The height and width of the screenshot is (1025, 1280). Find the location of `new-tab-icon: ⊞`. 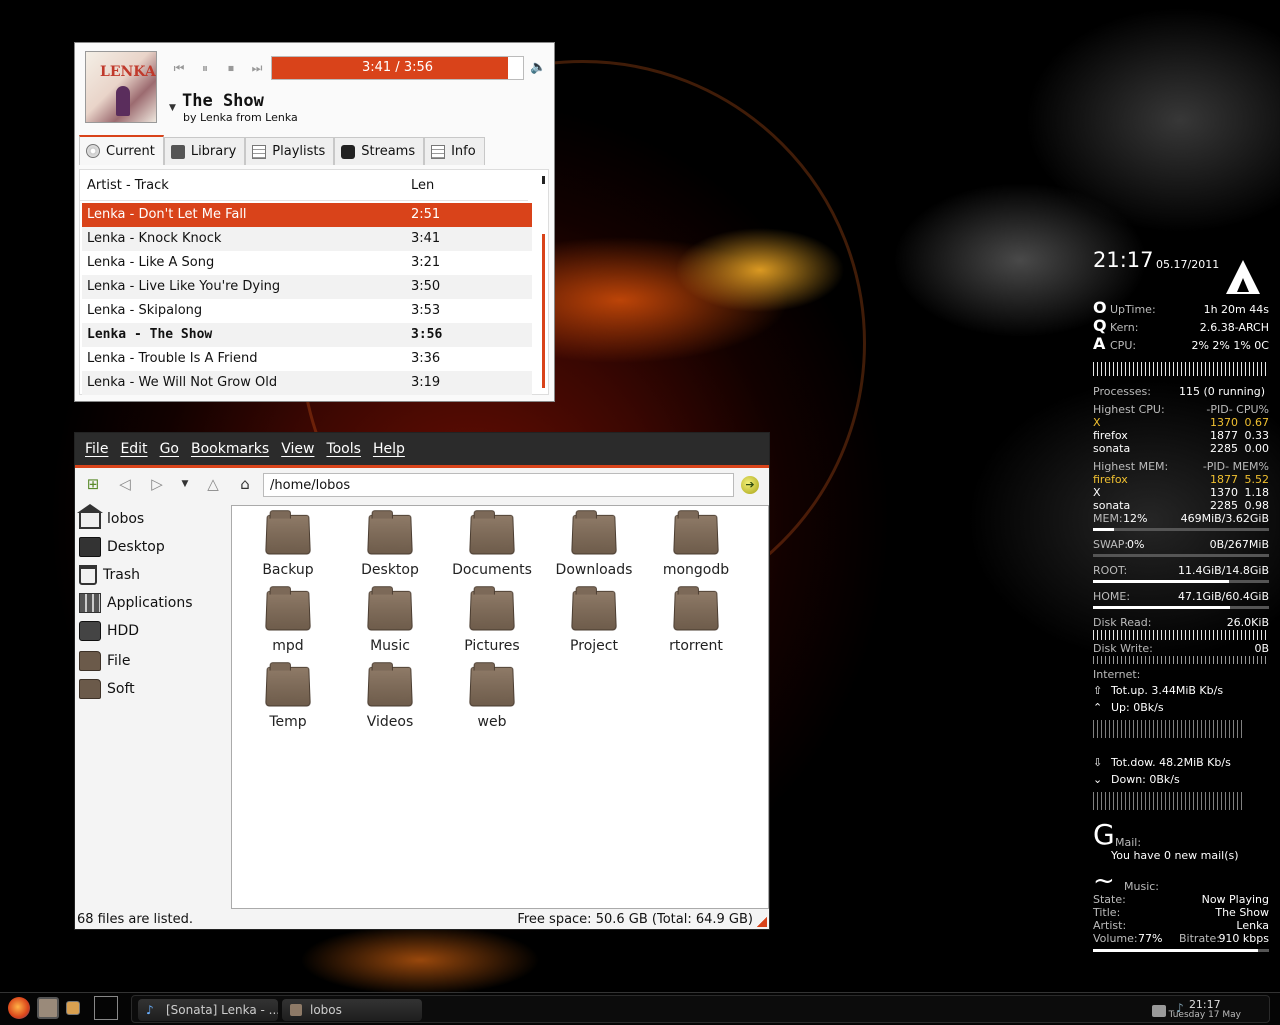

new-tab-icon: ⊞ is located at coordinates (93, 484).